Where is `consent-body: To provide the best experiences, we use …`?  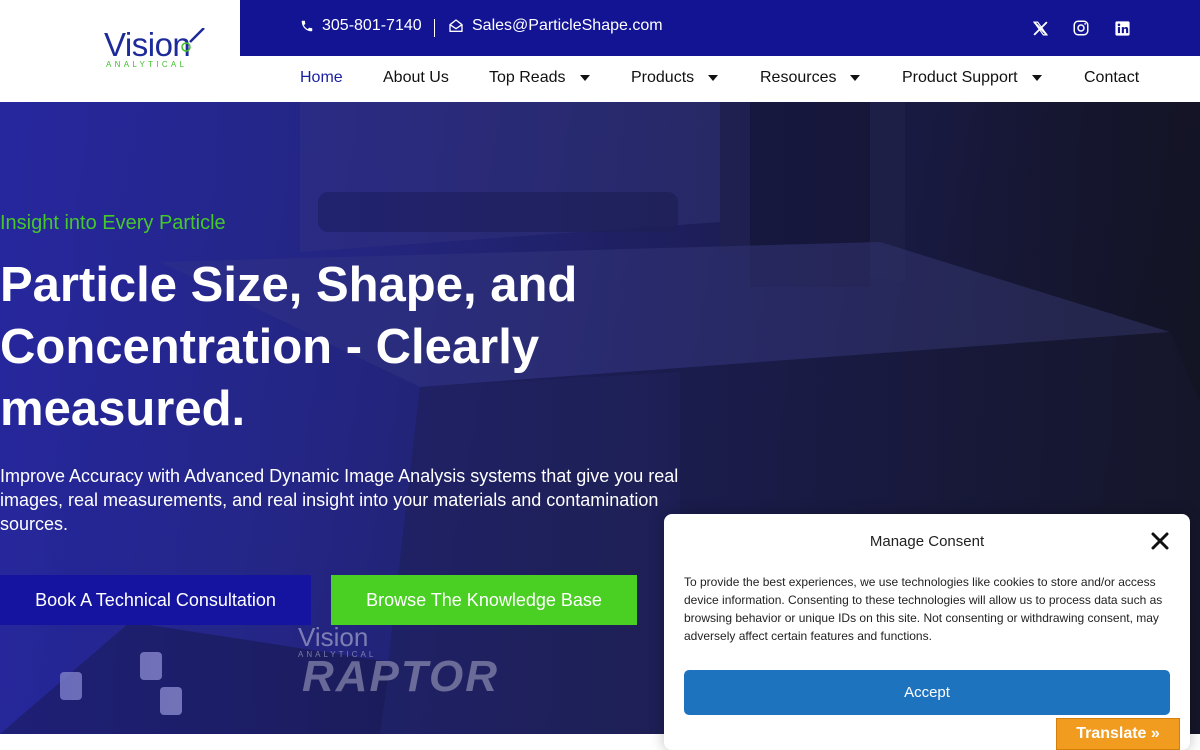 consent-body: To provide the best experiences, we use … is located at coordinates (923, 609).